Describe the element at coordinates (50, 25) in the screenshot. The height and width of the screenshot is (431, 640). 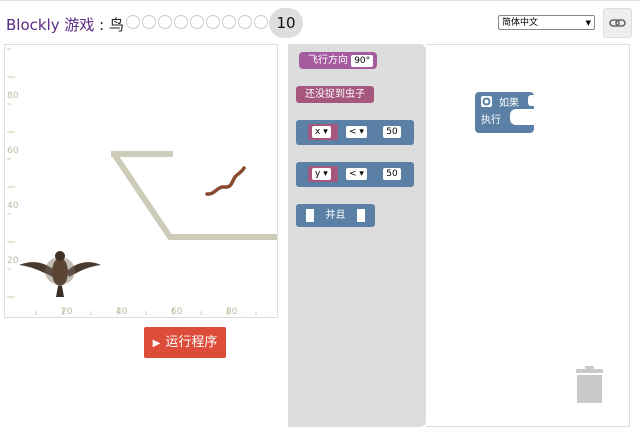
I see `brand-link: Blockly 游戏` at that location.